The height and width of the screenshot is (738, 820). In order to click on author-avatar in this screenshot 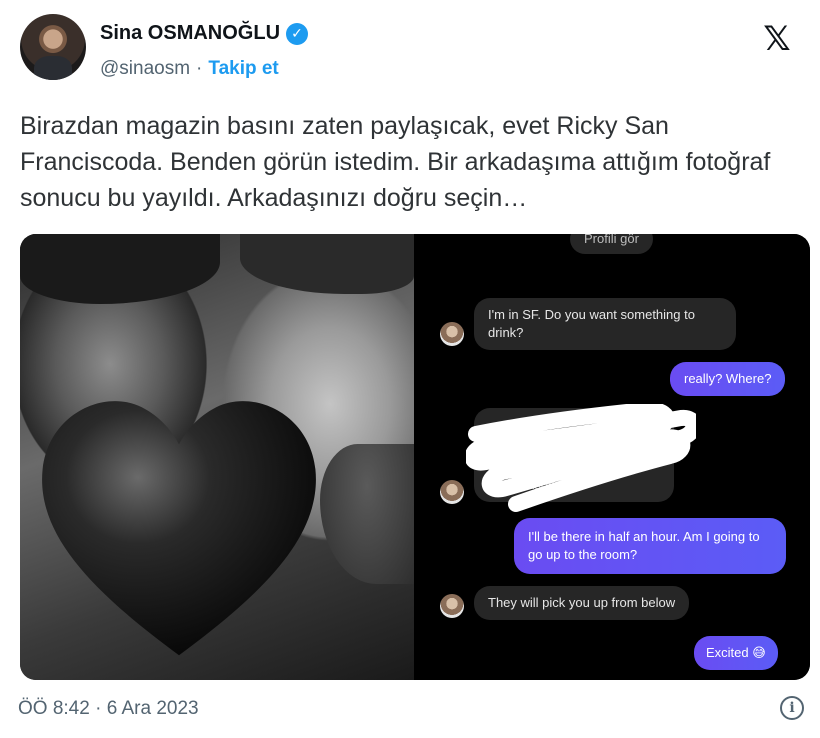, I will do `click(53, 47)`.